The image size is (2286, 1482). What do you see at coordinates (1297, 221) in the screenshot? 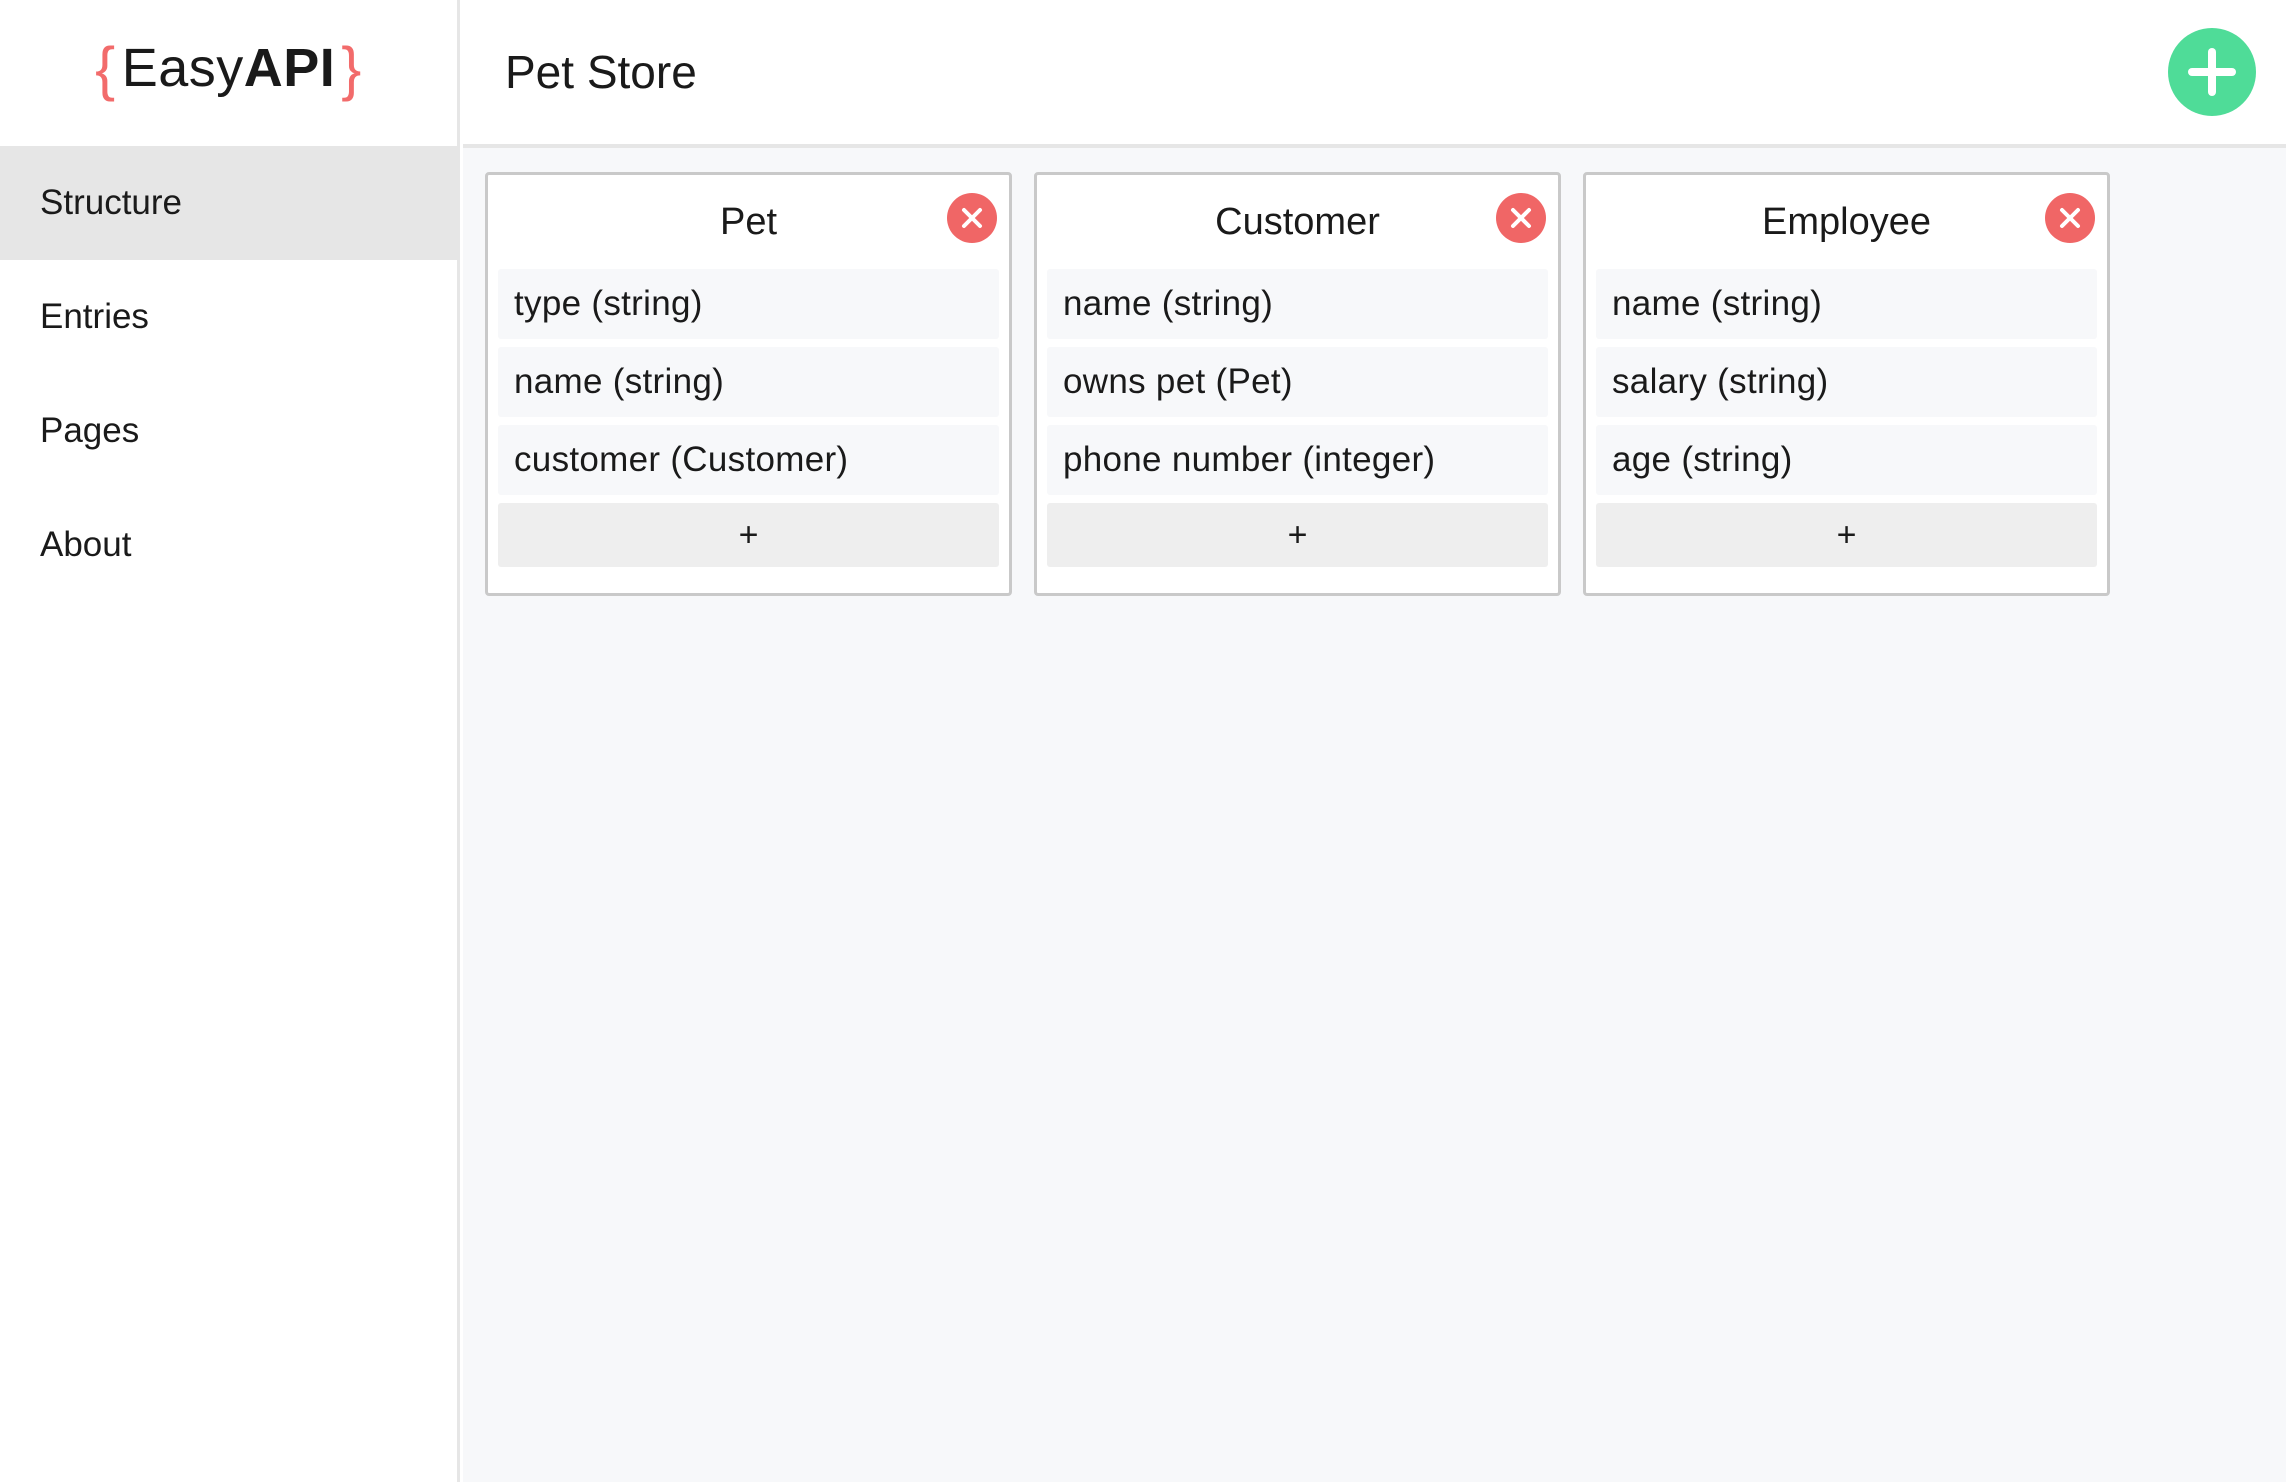
I see `model-title: Customer` at bounding box center [1297, 221].